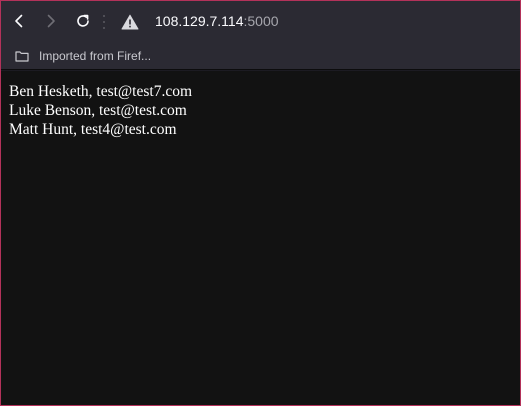  Describe the element at coordinates (103, 22) in the screenshot. I see `toolbar-separator` at that location.